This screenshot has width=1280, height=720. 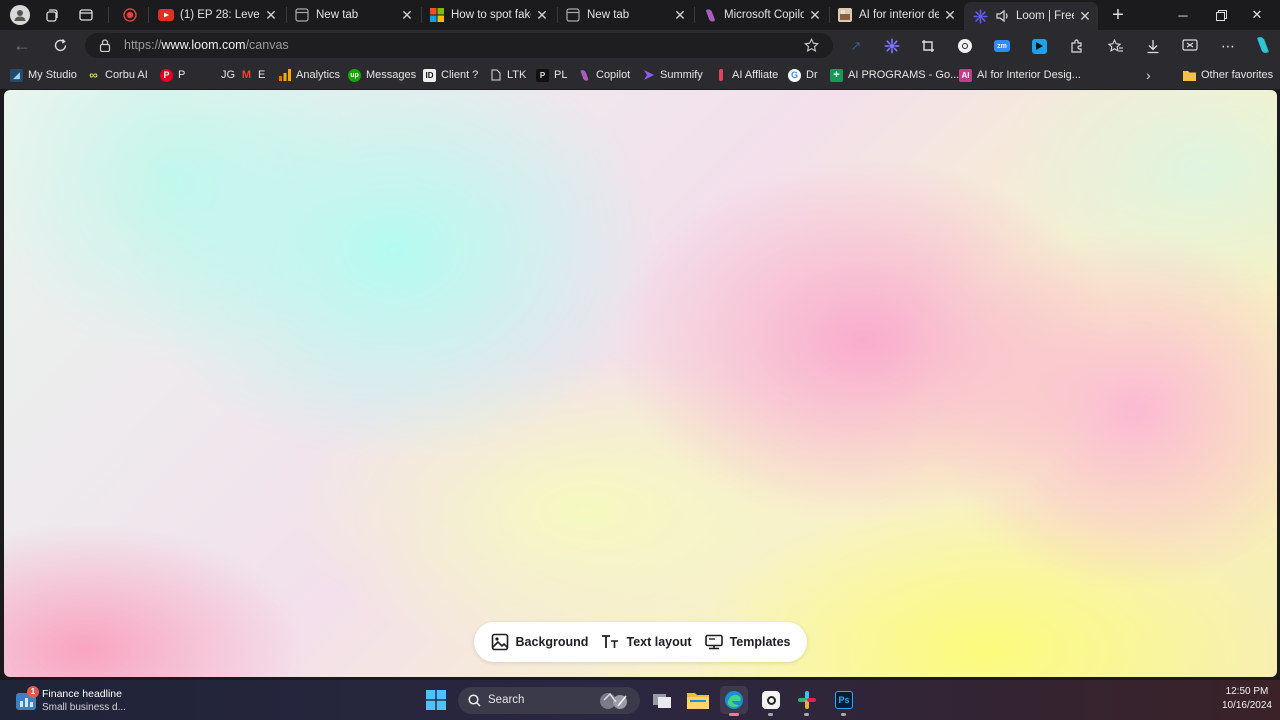 I want to click on bookmark-pinterest: PP, so click(x=172, y=75).